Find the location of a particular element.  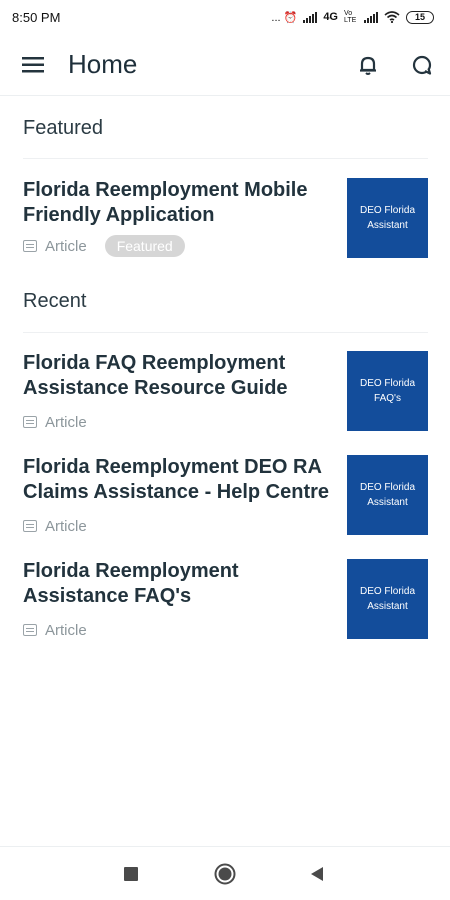

triangle-back-icon is located at coordinates (317, 874).